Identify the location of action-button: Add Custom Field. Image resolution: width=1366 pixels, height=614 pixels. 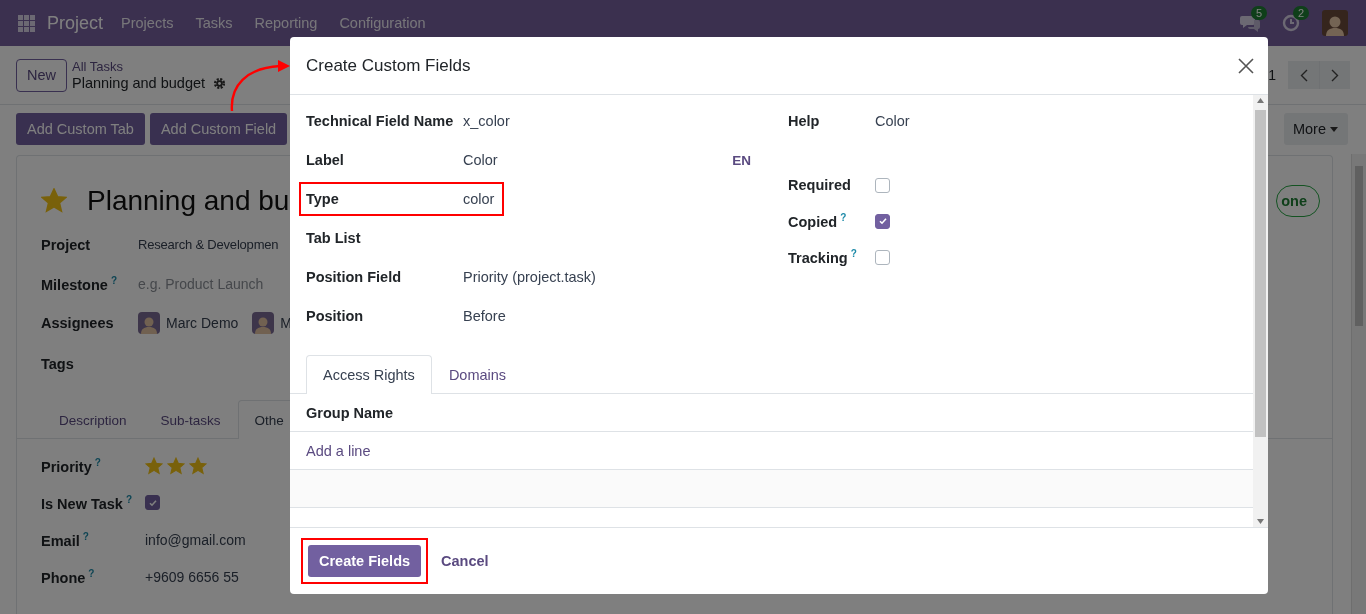
(218, 129).